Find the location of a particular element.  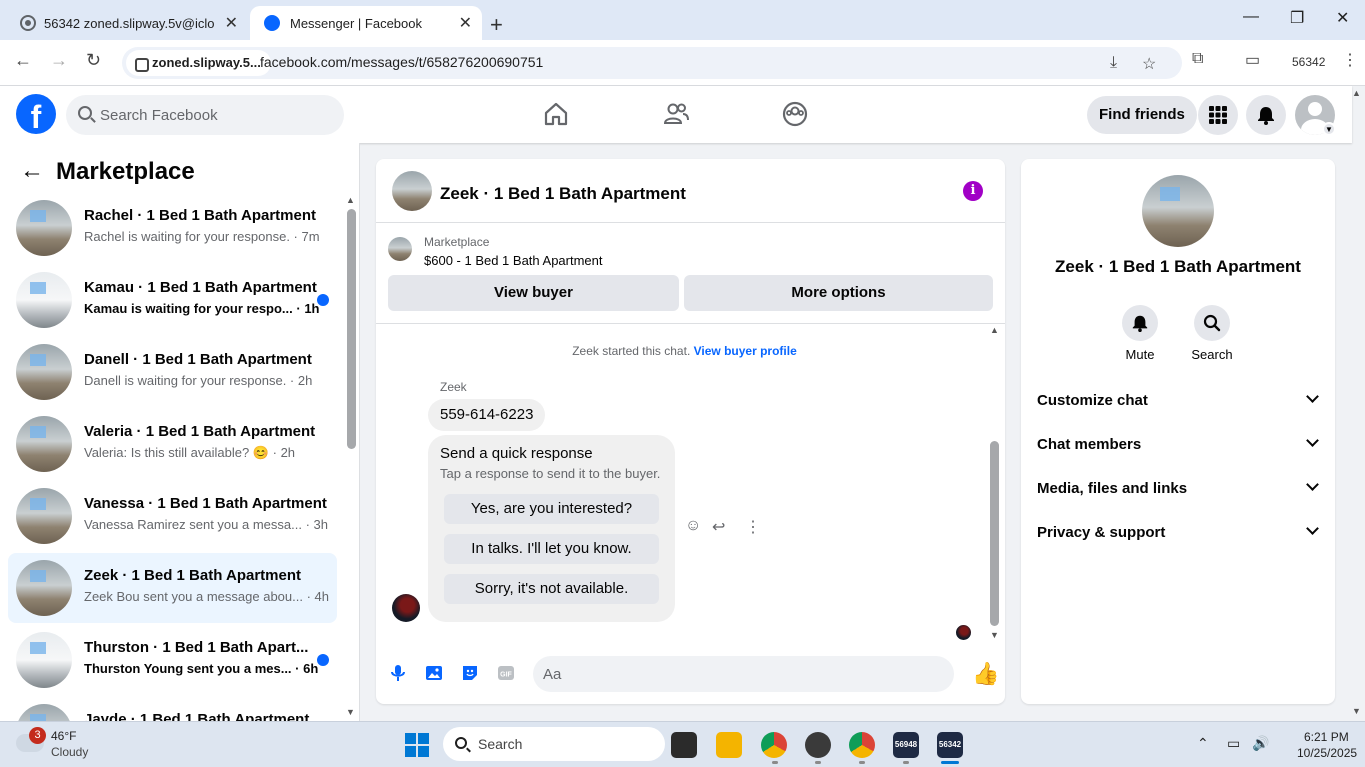

profile-app-icon: 56342 is located at coordinates (950, 745).